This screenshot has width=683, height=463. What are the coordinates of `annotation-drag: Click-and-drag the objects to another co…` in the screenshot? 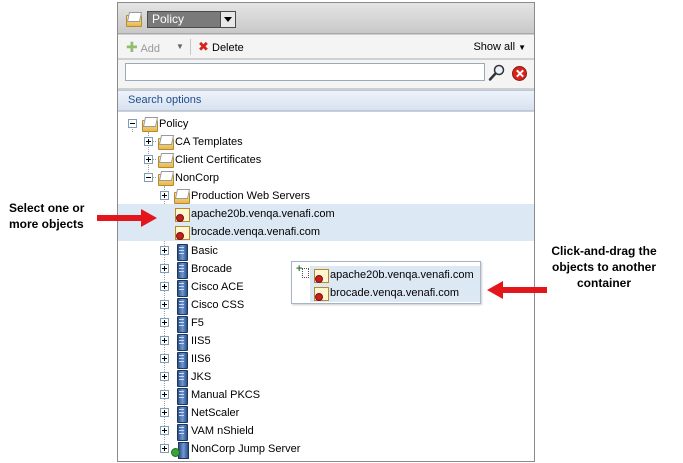 It's located at (604, 267).